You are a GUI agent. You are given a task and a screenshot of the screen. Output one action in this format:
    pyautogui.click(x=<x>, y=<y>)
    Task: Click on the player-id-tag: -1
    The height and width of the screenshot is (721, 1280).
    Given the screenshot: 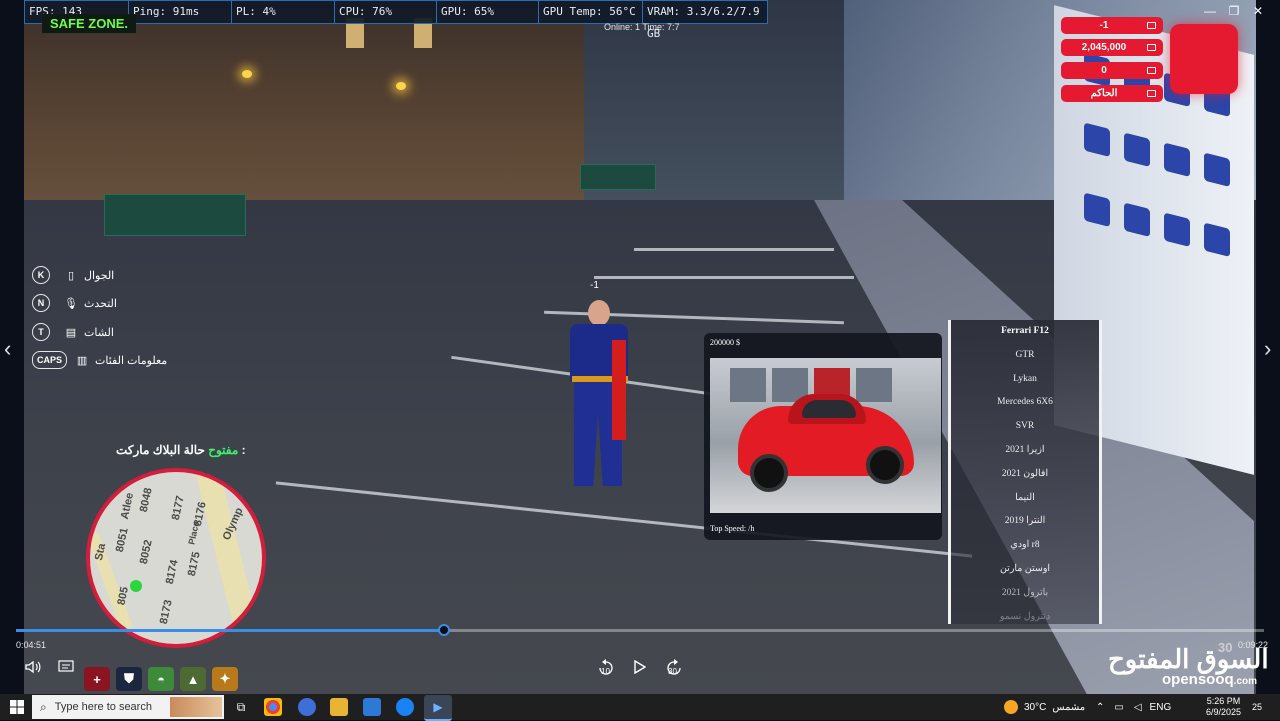 What is the action you would take?
    pyautogui.click(x=594, y=285)
    